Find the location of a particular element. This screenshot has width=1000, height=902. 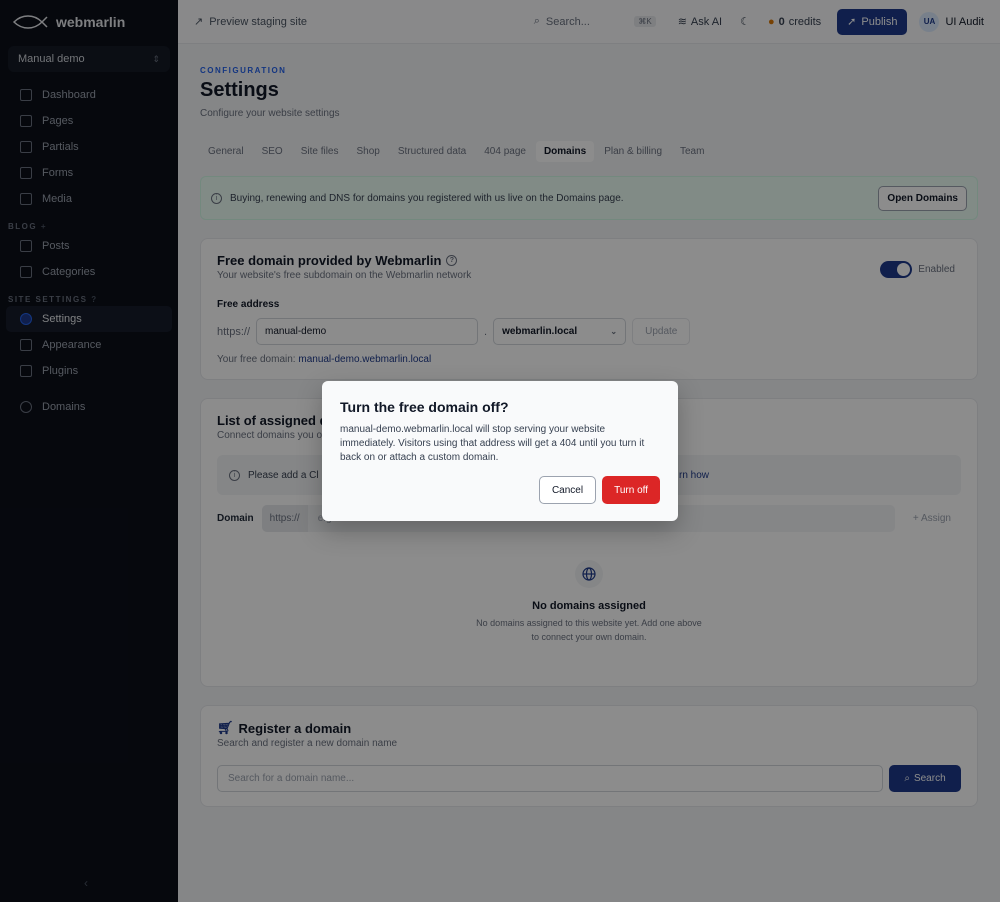

turn-off-button: Turn off is located at coordinates (631, 490).